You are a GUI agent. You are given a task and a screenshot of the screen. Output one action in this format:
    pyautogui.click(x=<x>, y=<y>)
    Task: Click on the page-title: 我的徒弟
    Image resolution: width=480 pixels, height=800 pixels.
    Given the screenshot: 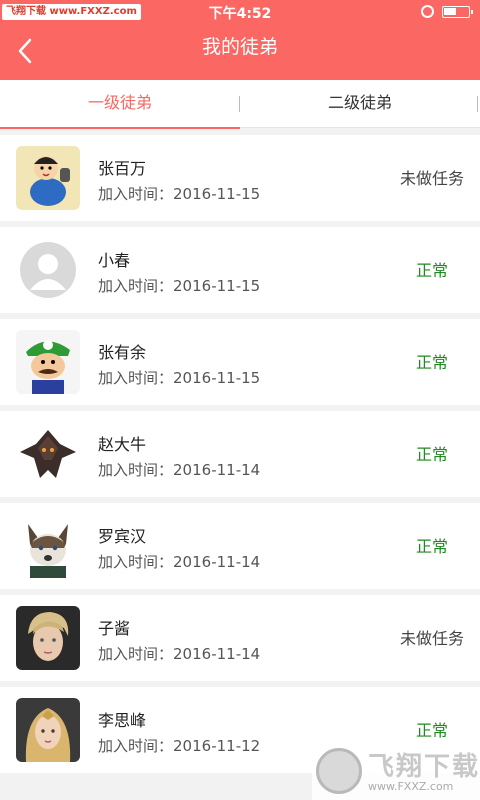 What is the action you would take?
    pyautogui.click(x=239, y=47)
    